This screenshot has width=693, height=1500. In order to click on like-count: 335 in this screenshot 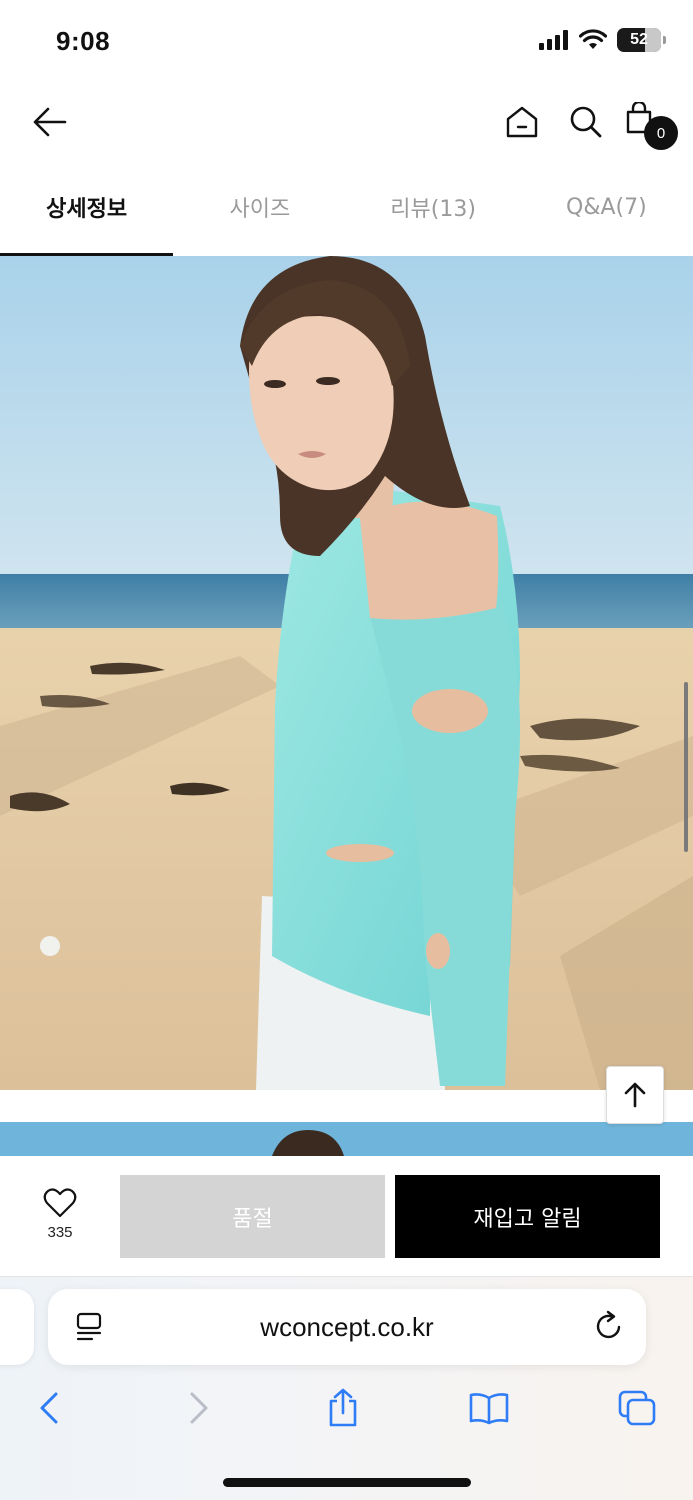, I will do `click(60, 1232)`.